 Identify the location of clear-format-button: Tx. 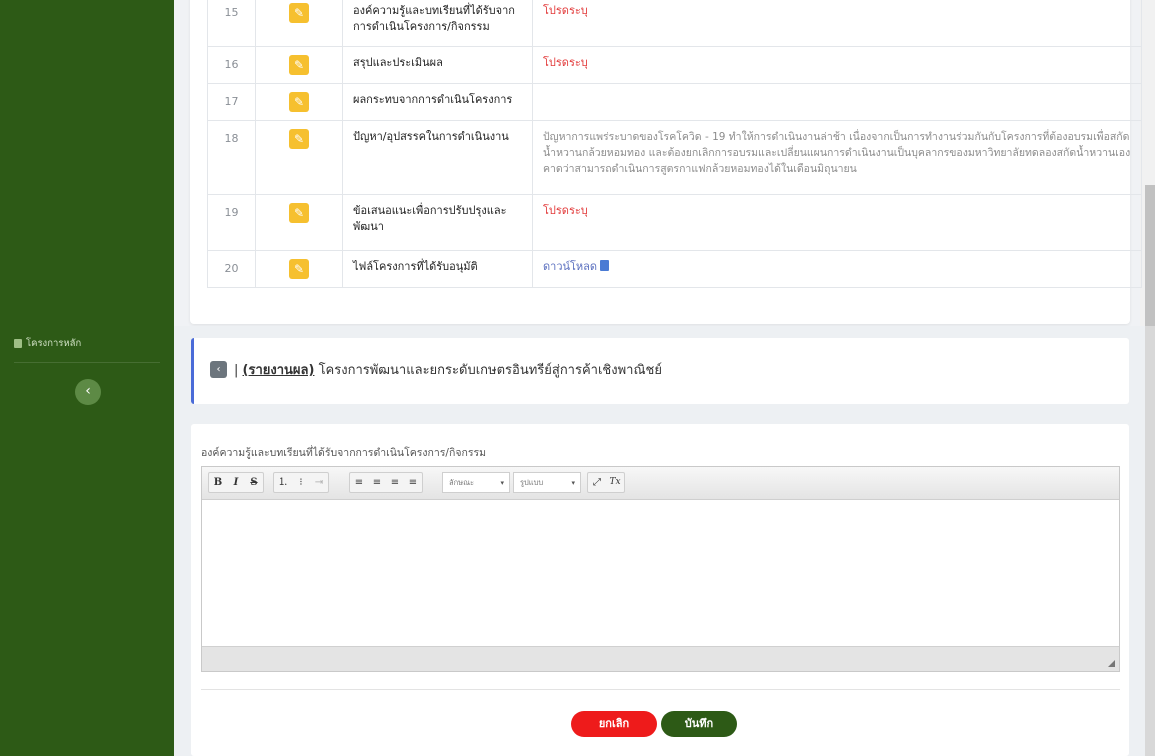
(615, 482).